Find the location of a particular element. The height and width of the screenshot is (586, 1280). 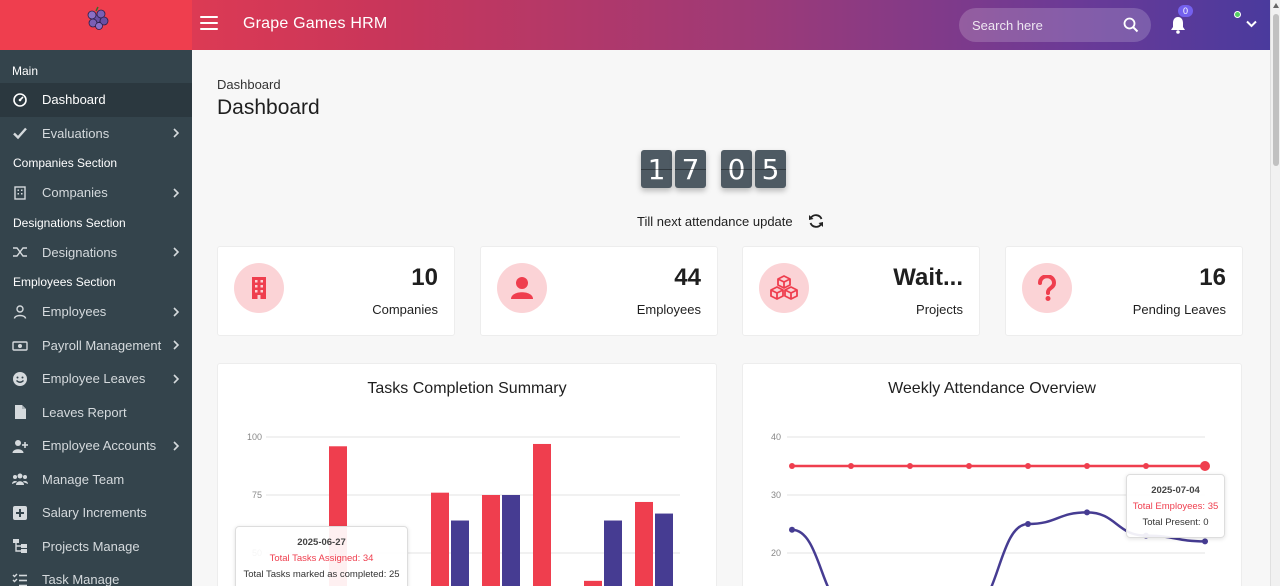

grapes-logo-icon is located at coordinates (97, 18).